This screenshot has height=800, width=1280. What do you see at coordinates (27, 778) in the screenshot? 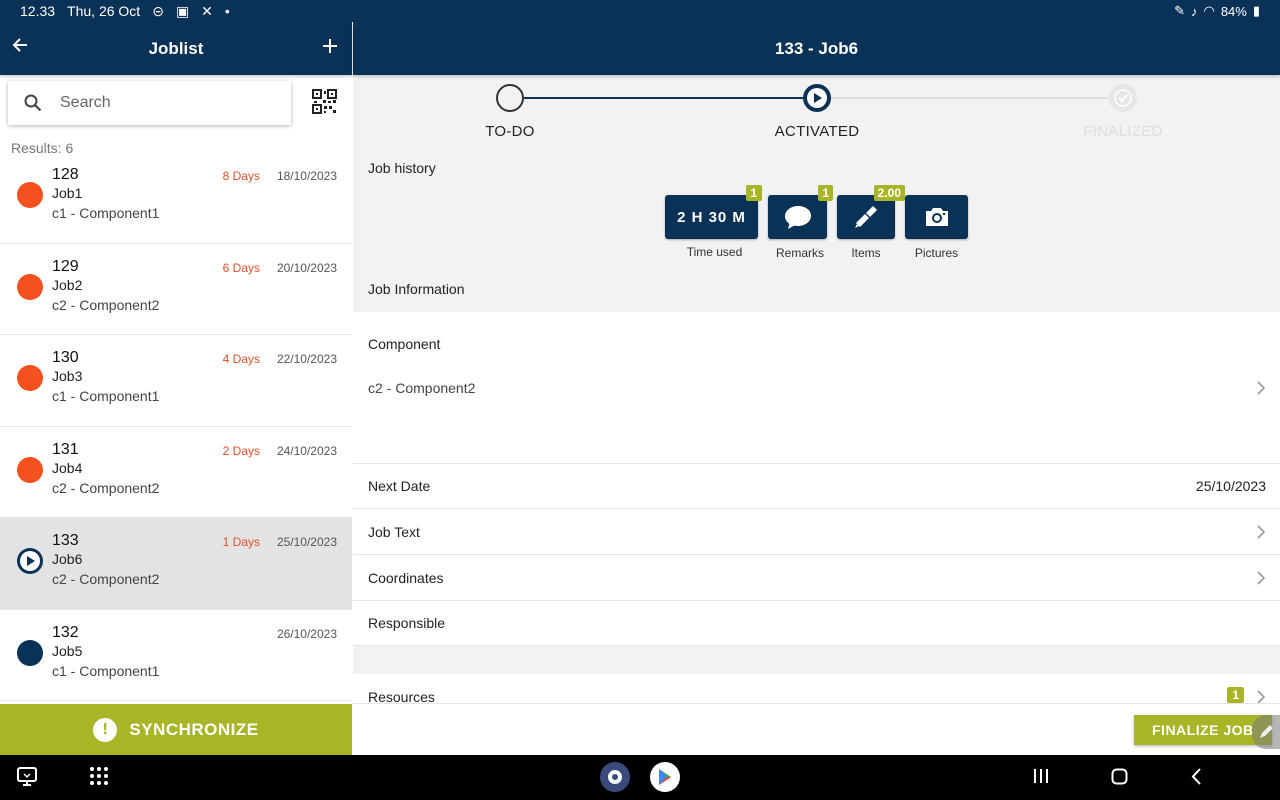
I see `screen-share-icon` at bounding box center [27, 778].